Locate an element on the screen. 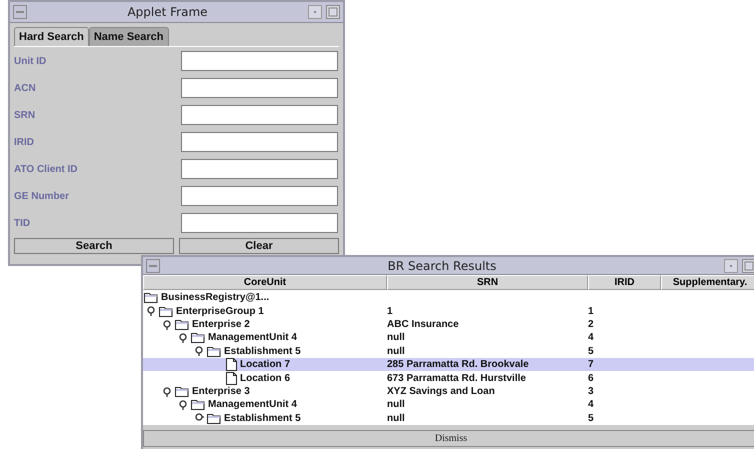  tree-node-label: Location 7 is located at coordinates (265, 364).